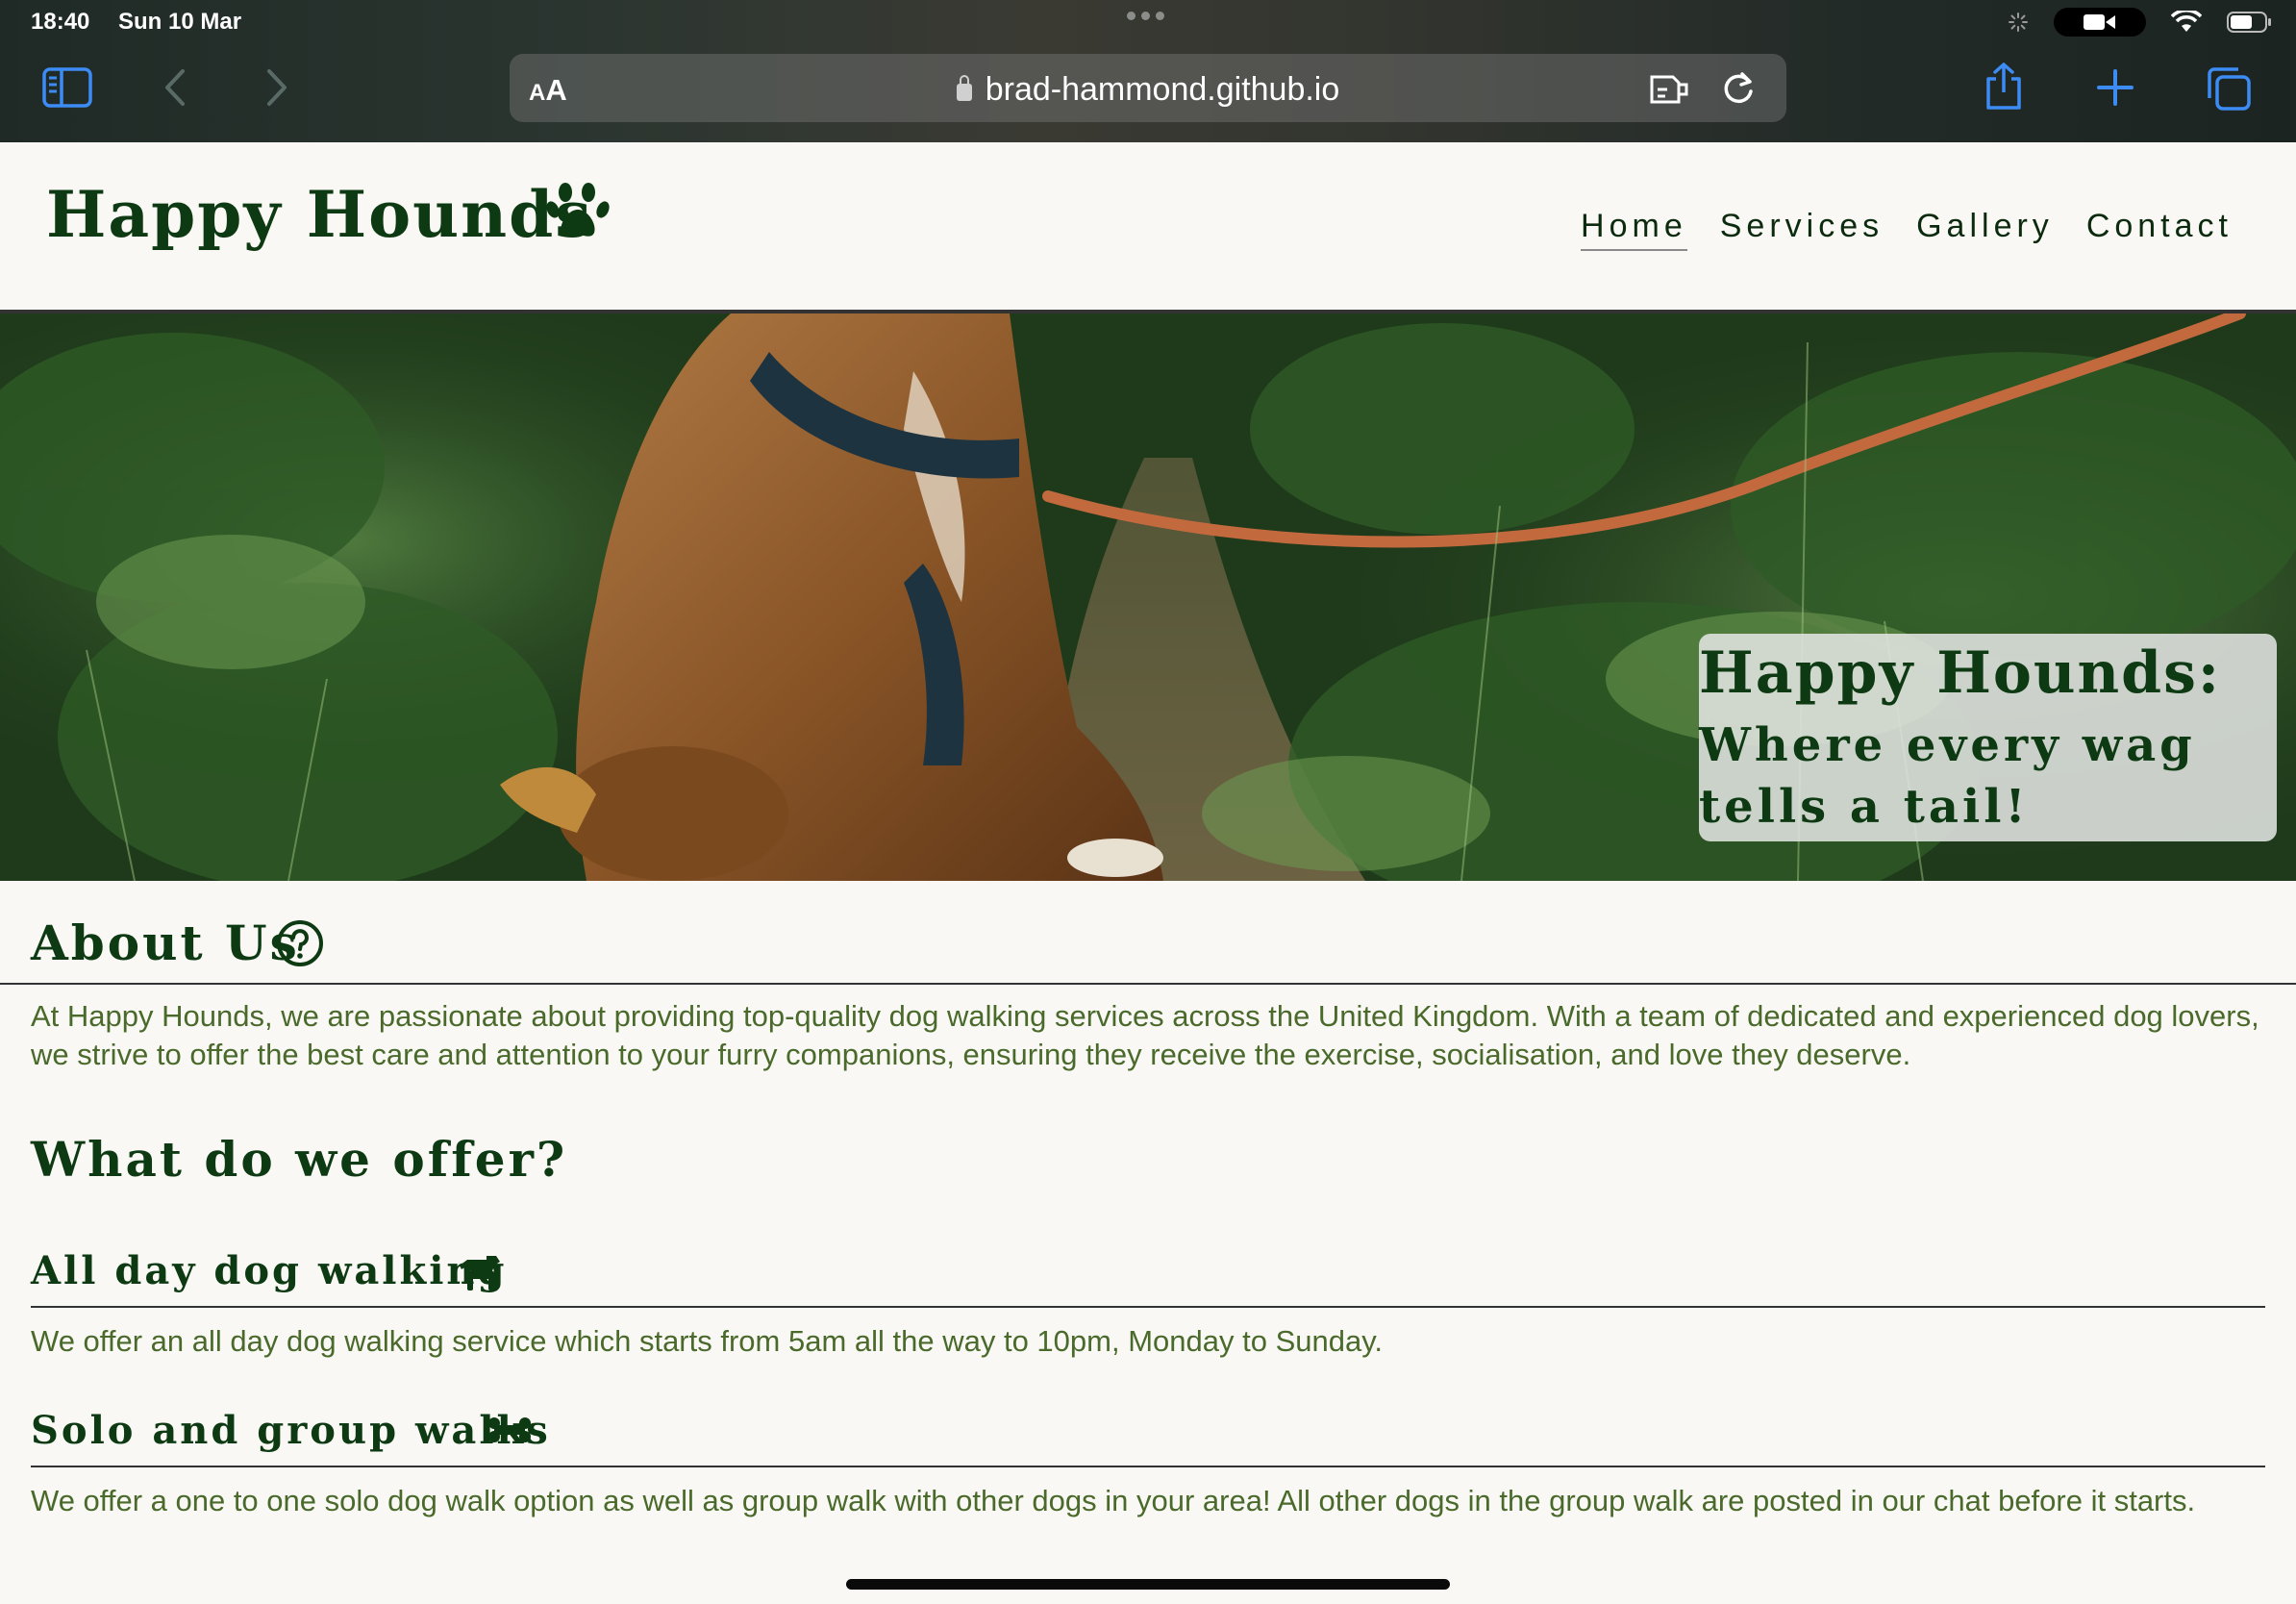 This screenshot has width=2296, height=1604. Describe the element at coordinates (165, 943) in the screenshot. I see `about-heading: About Us` at that location.